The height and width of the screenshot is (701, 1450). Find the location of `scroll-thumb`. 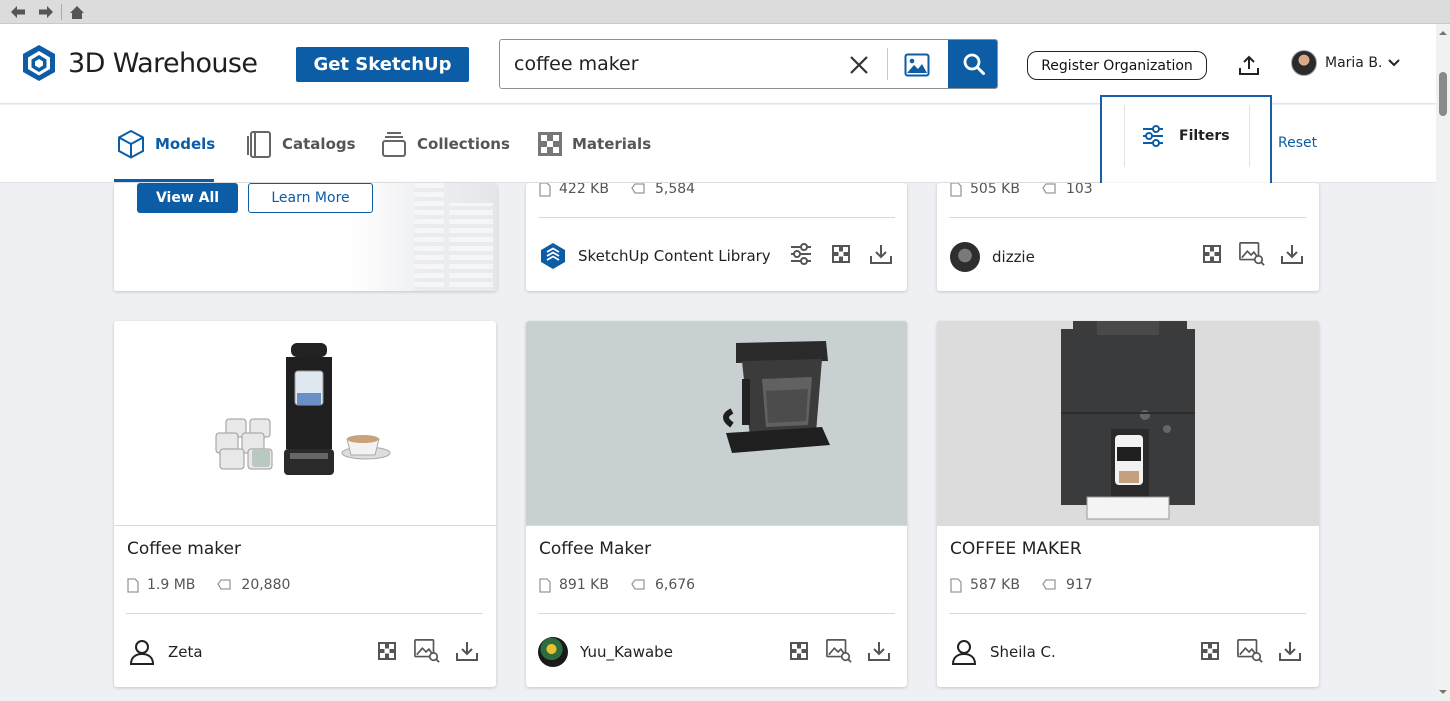

scroll-thumb is located at coordinates (1443, 94).